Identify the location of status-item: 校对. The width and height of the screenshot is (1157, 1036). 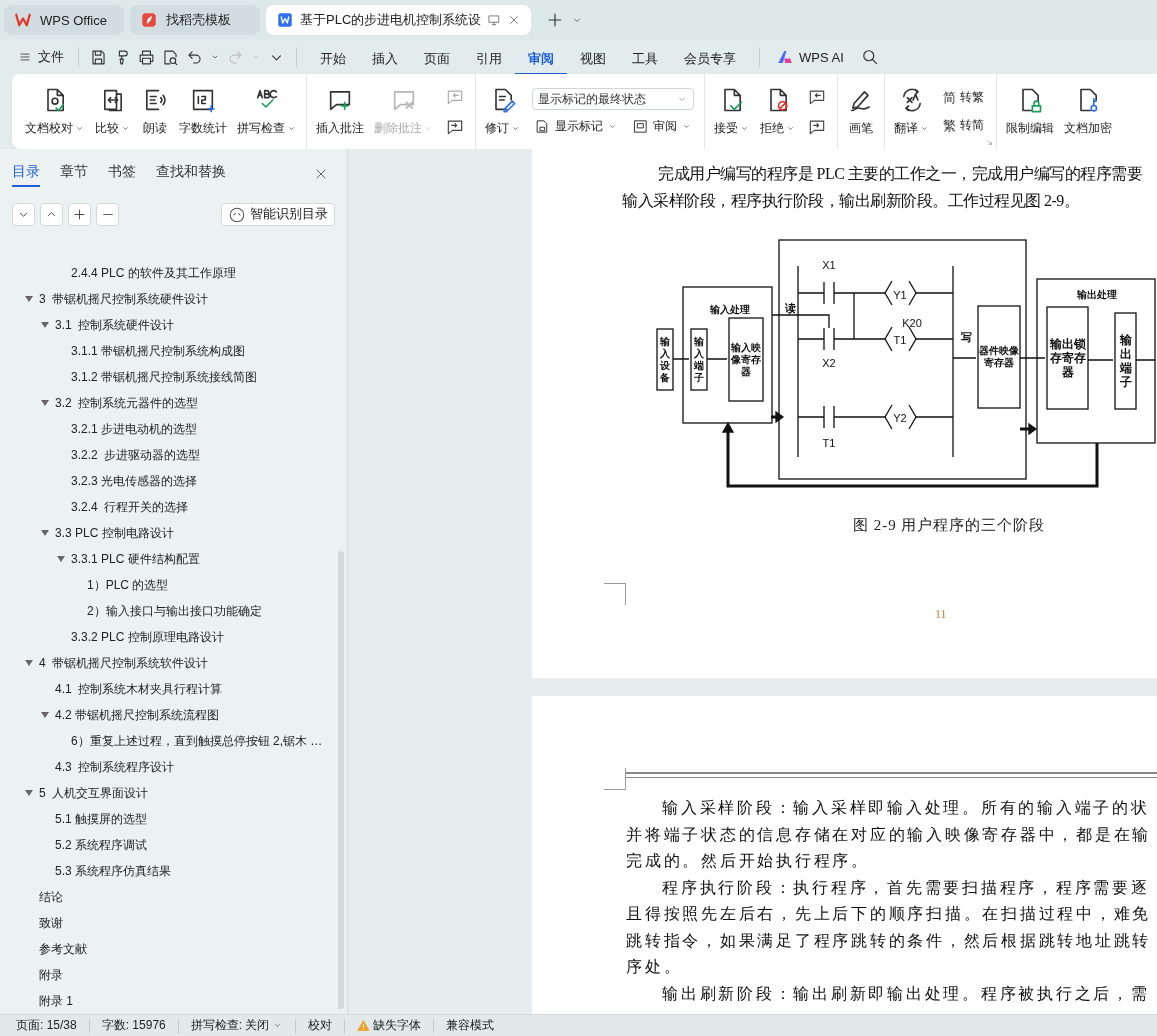
(320, 1025).